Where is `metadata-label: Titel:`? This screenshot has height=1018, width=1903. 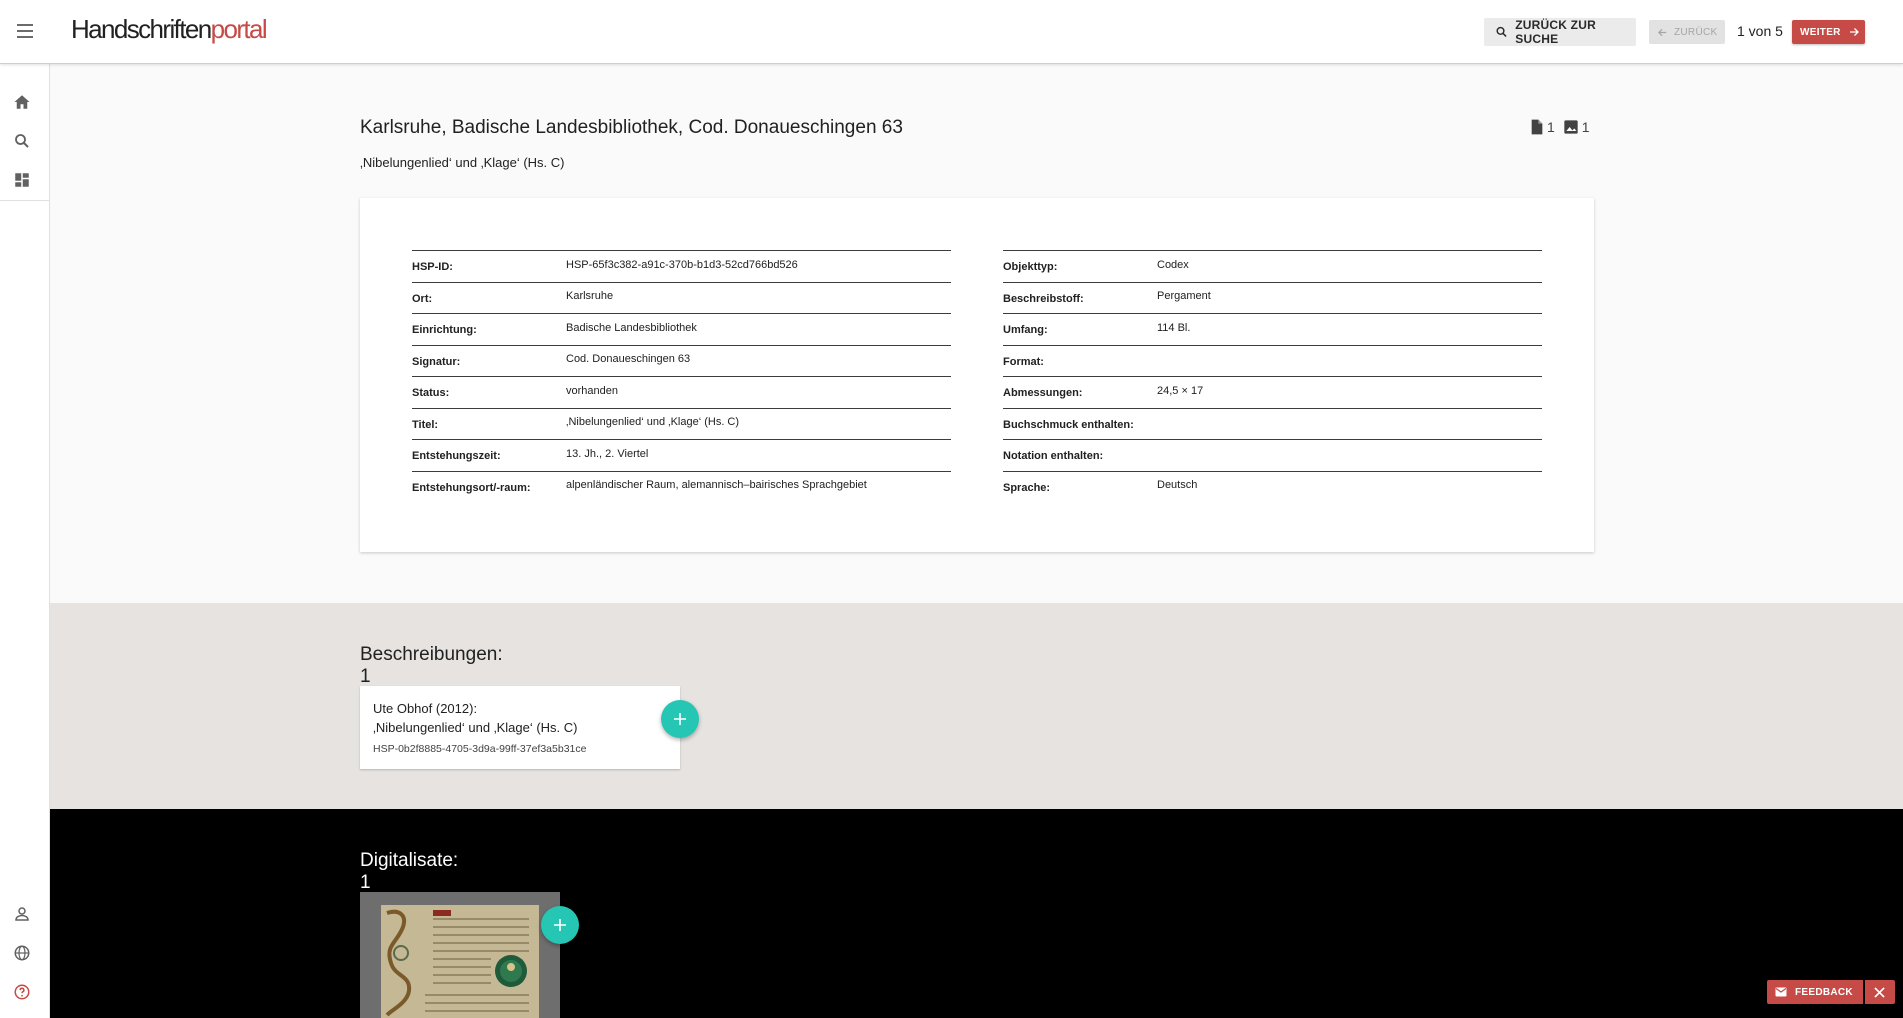
metadata-label: Titel: is located at coordinates (425, 424).